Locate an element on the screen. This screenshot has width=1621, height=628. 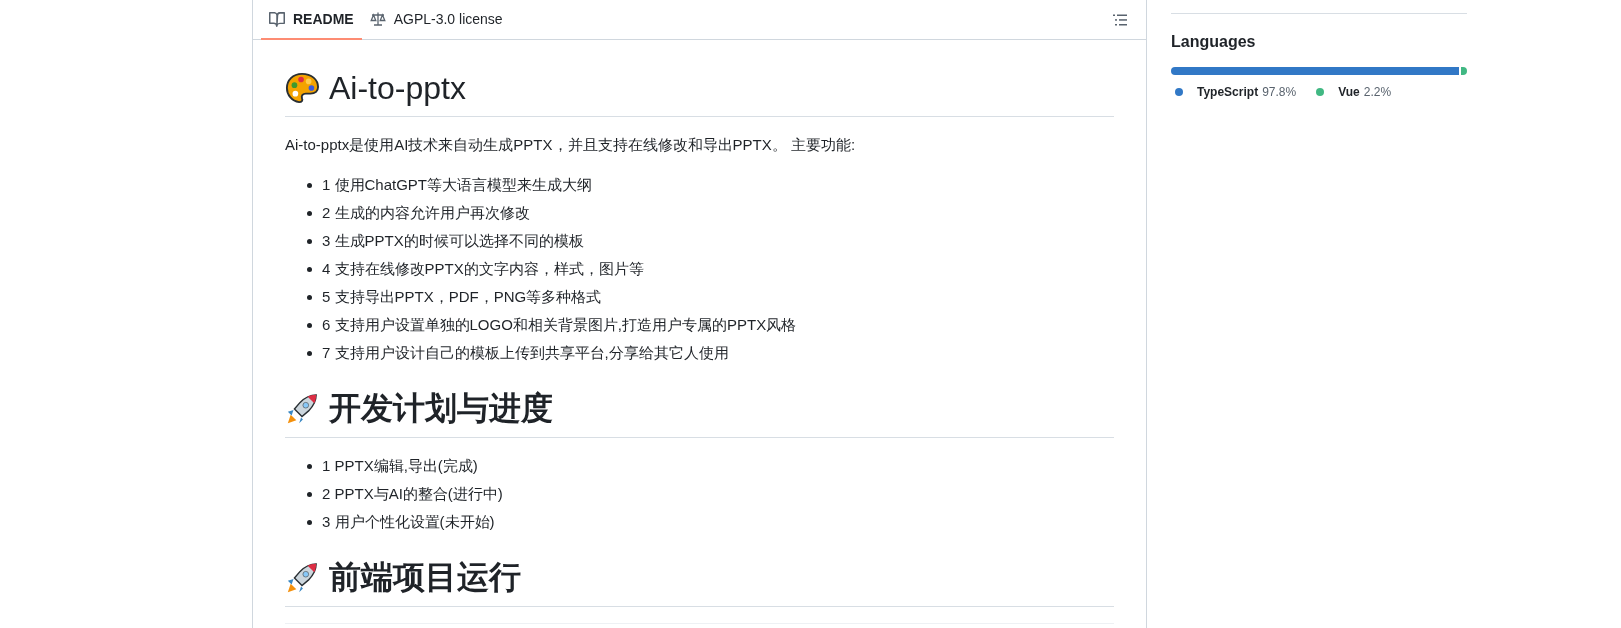
paragraph: Ai-to-pptx是使用AI技术来自动生成PPTX，并且支持在线修改和导出PPTX。 主要功能: is located at coordinates (571, 145).